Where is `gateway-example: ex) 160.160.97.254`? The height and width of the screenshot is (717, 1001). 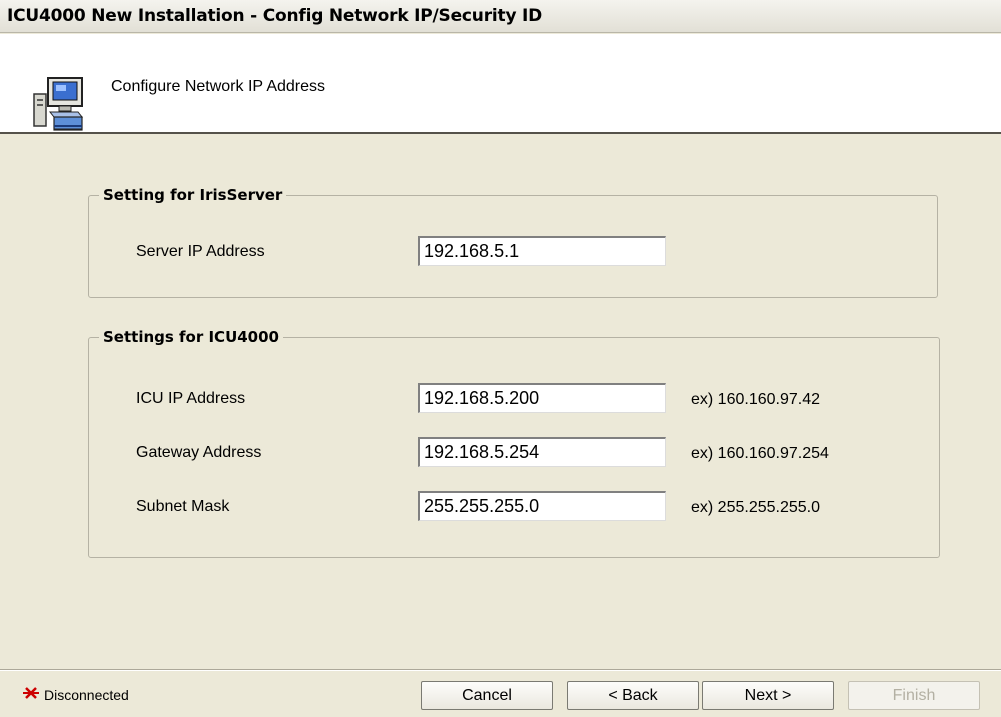
gateway-example: ex) 160.160.97.254 is located at coordinates (760, 453).